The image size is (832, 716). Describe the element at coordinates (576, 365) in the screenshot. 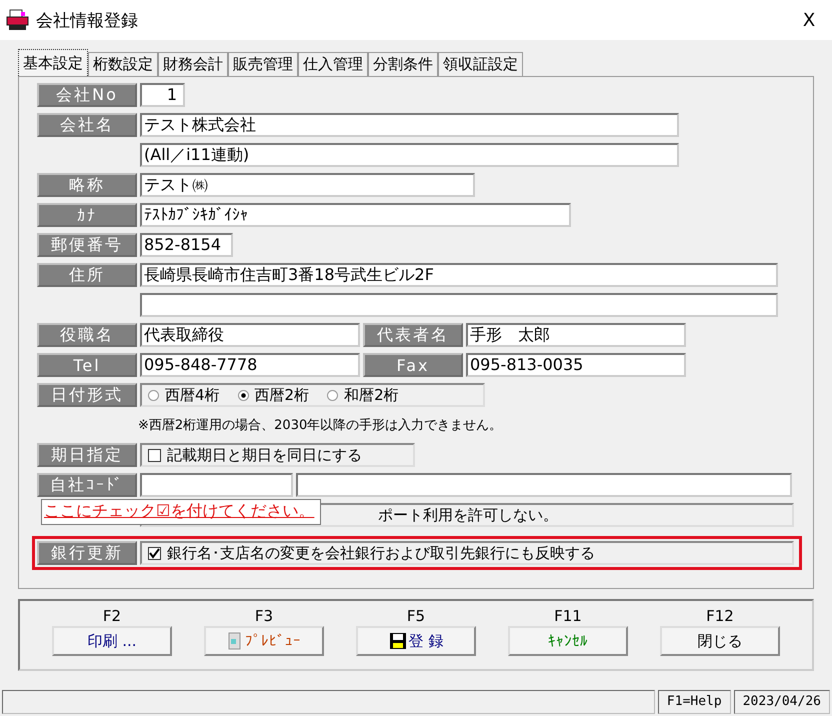

I see `input-field: 095-813-0035` at that location.